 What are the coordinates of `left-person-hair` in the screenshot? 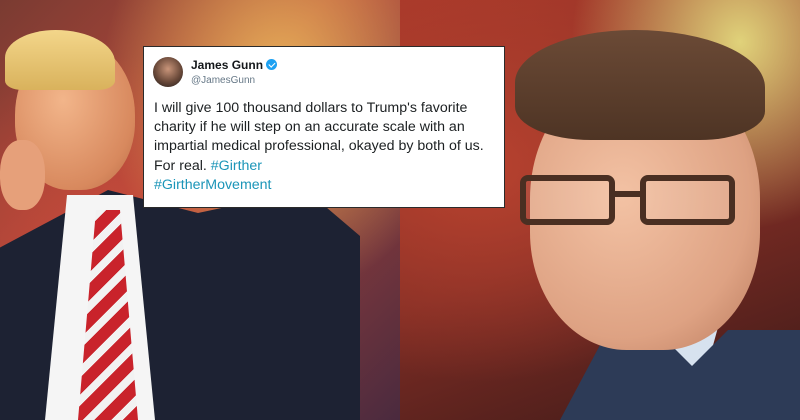 It's located at (60, 60).